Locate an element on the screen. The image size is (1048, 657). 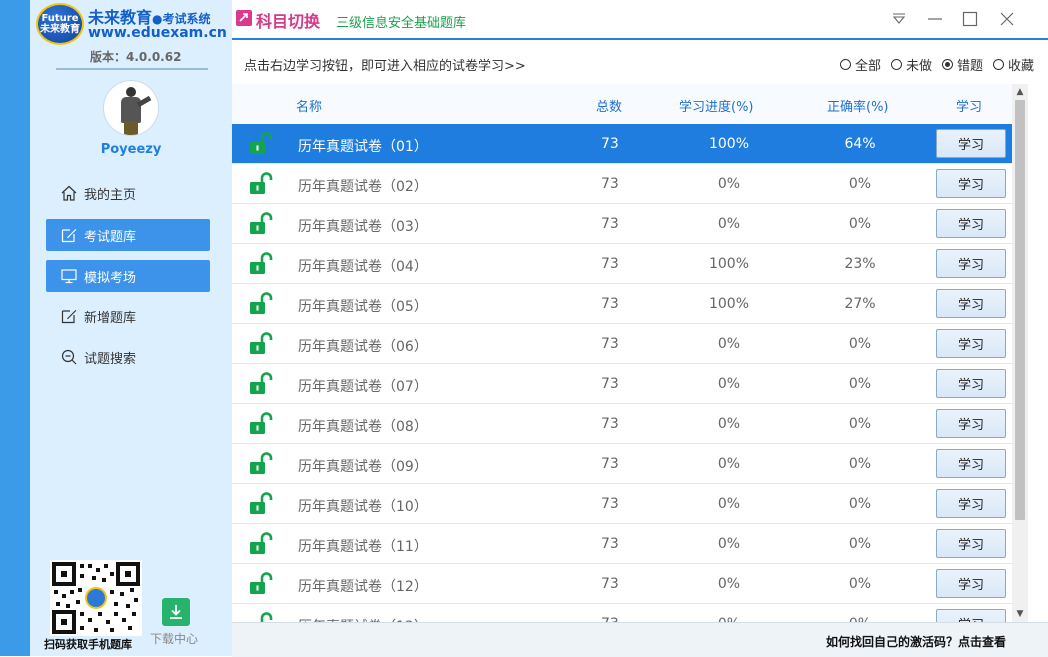
monitor-icon is located at coordinates (69, 276).